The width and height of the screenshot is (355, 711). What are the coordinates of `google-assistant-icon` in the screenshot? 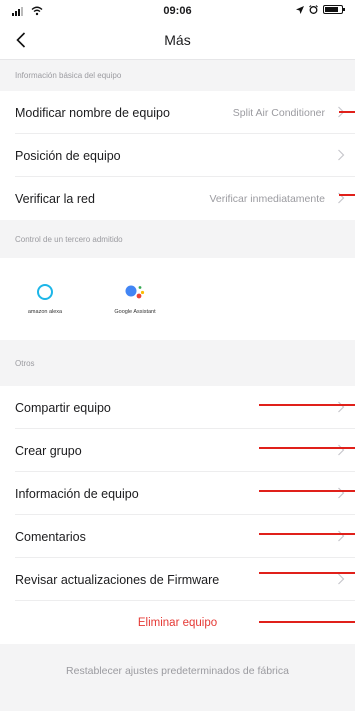 It's located at (135, 292).